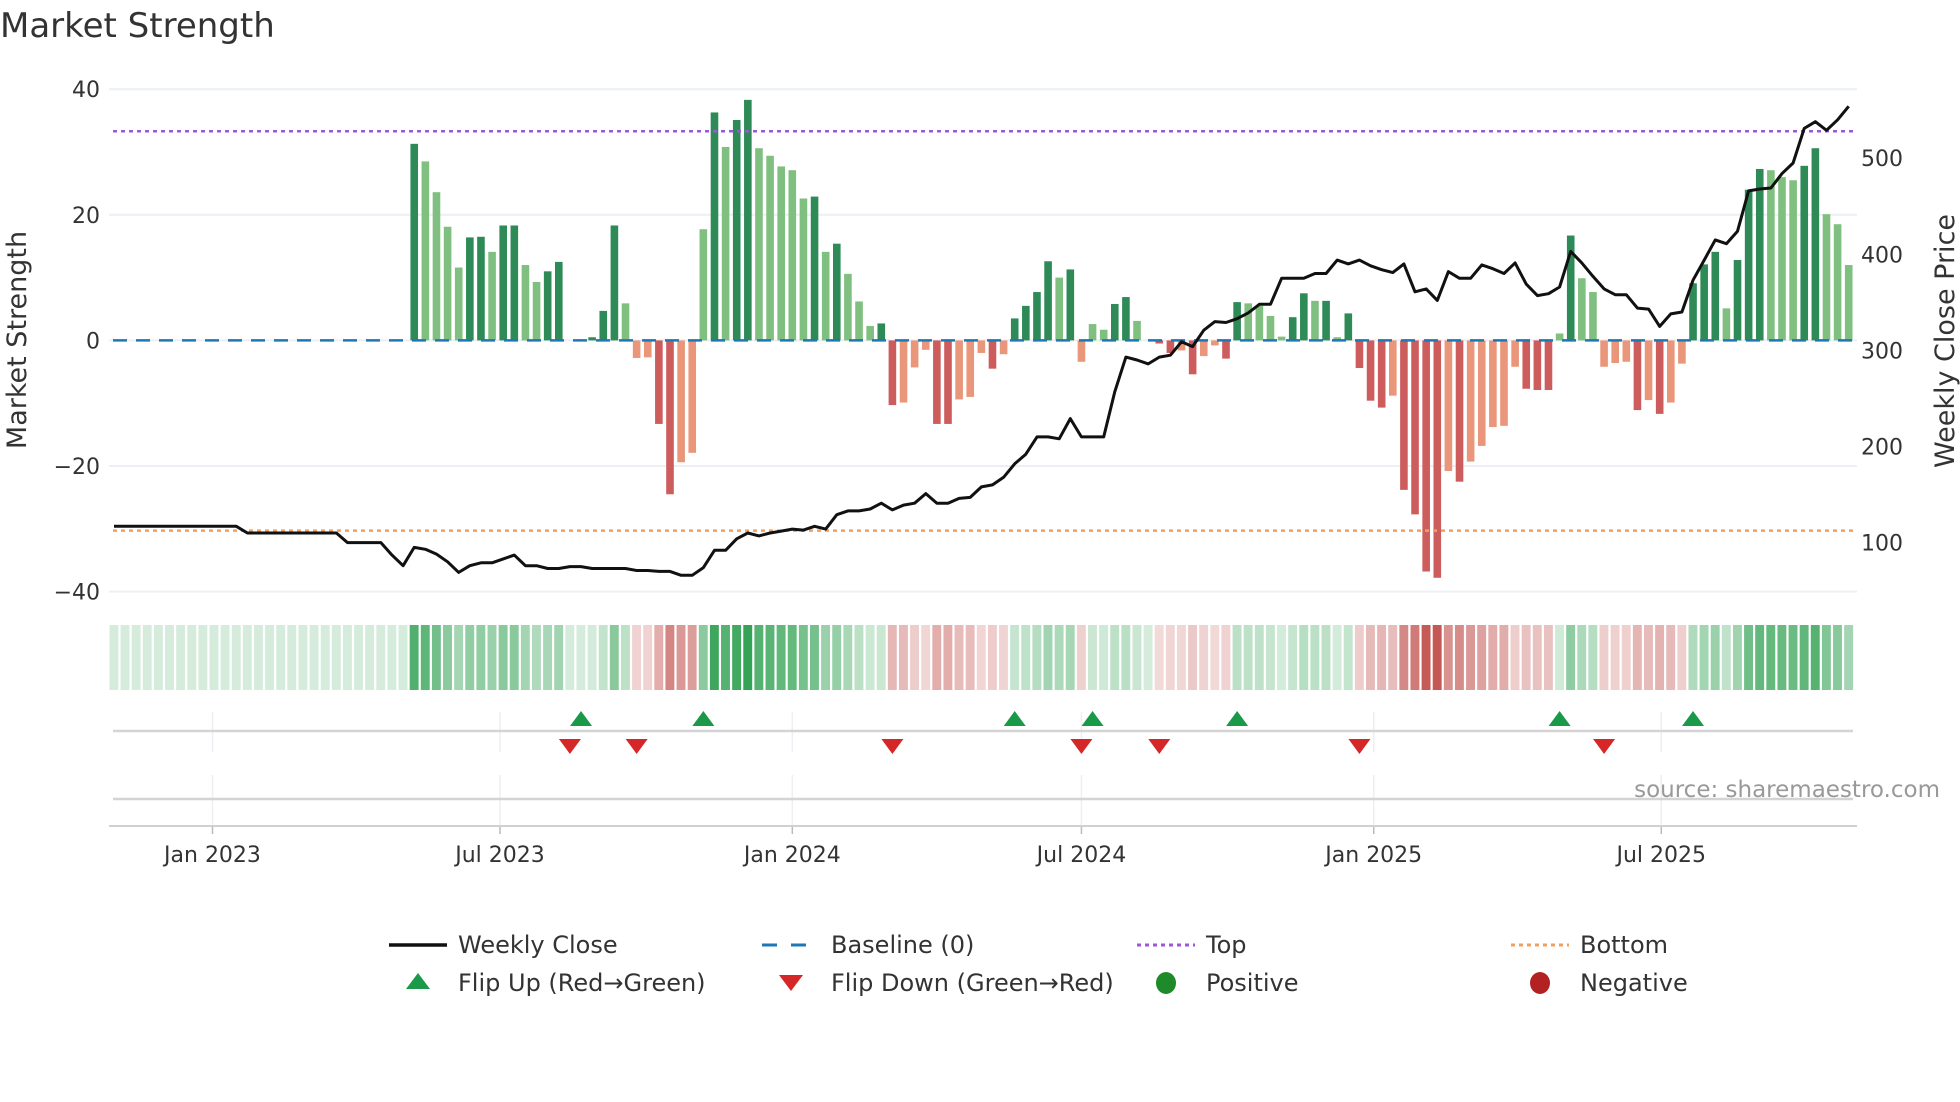 This screenshot has width=1960, height=1102. Describe the element at coordinates (1252, 983) in the screenshot. I see `legend-label: Positive` at that location.